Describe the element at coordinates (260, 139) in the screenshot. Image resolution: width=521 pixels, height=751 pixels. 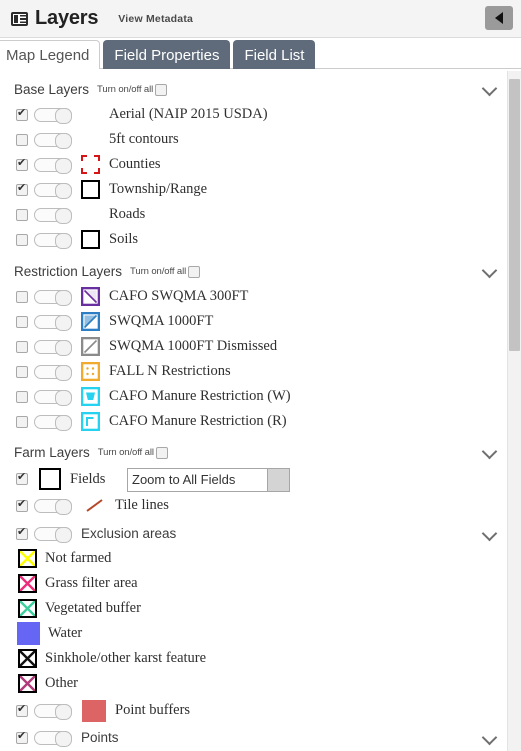
I see `layer-row-5ft-contours: 5ft contours` at that location.